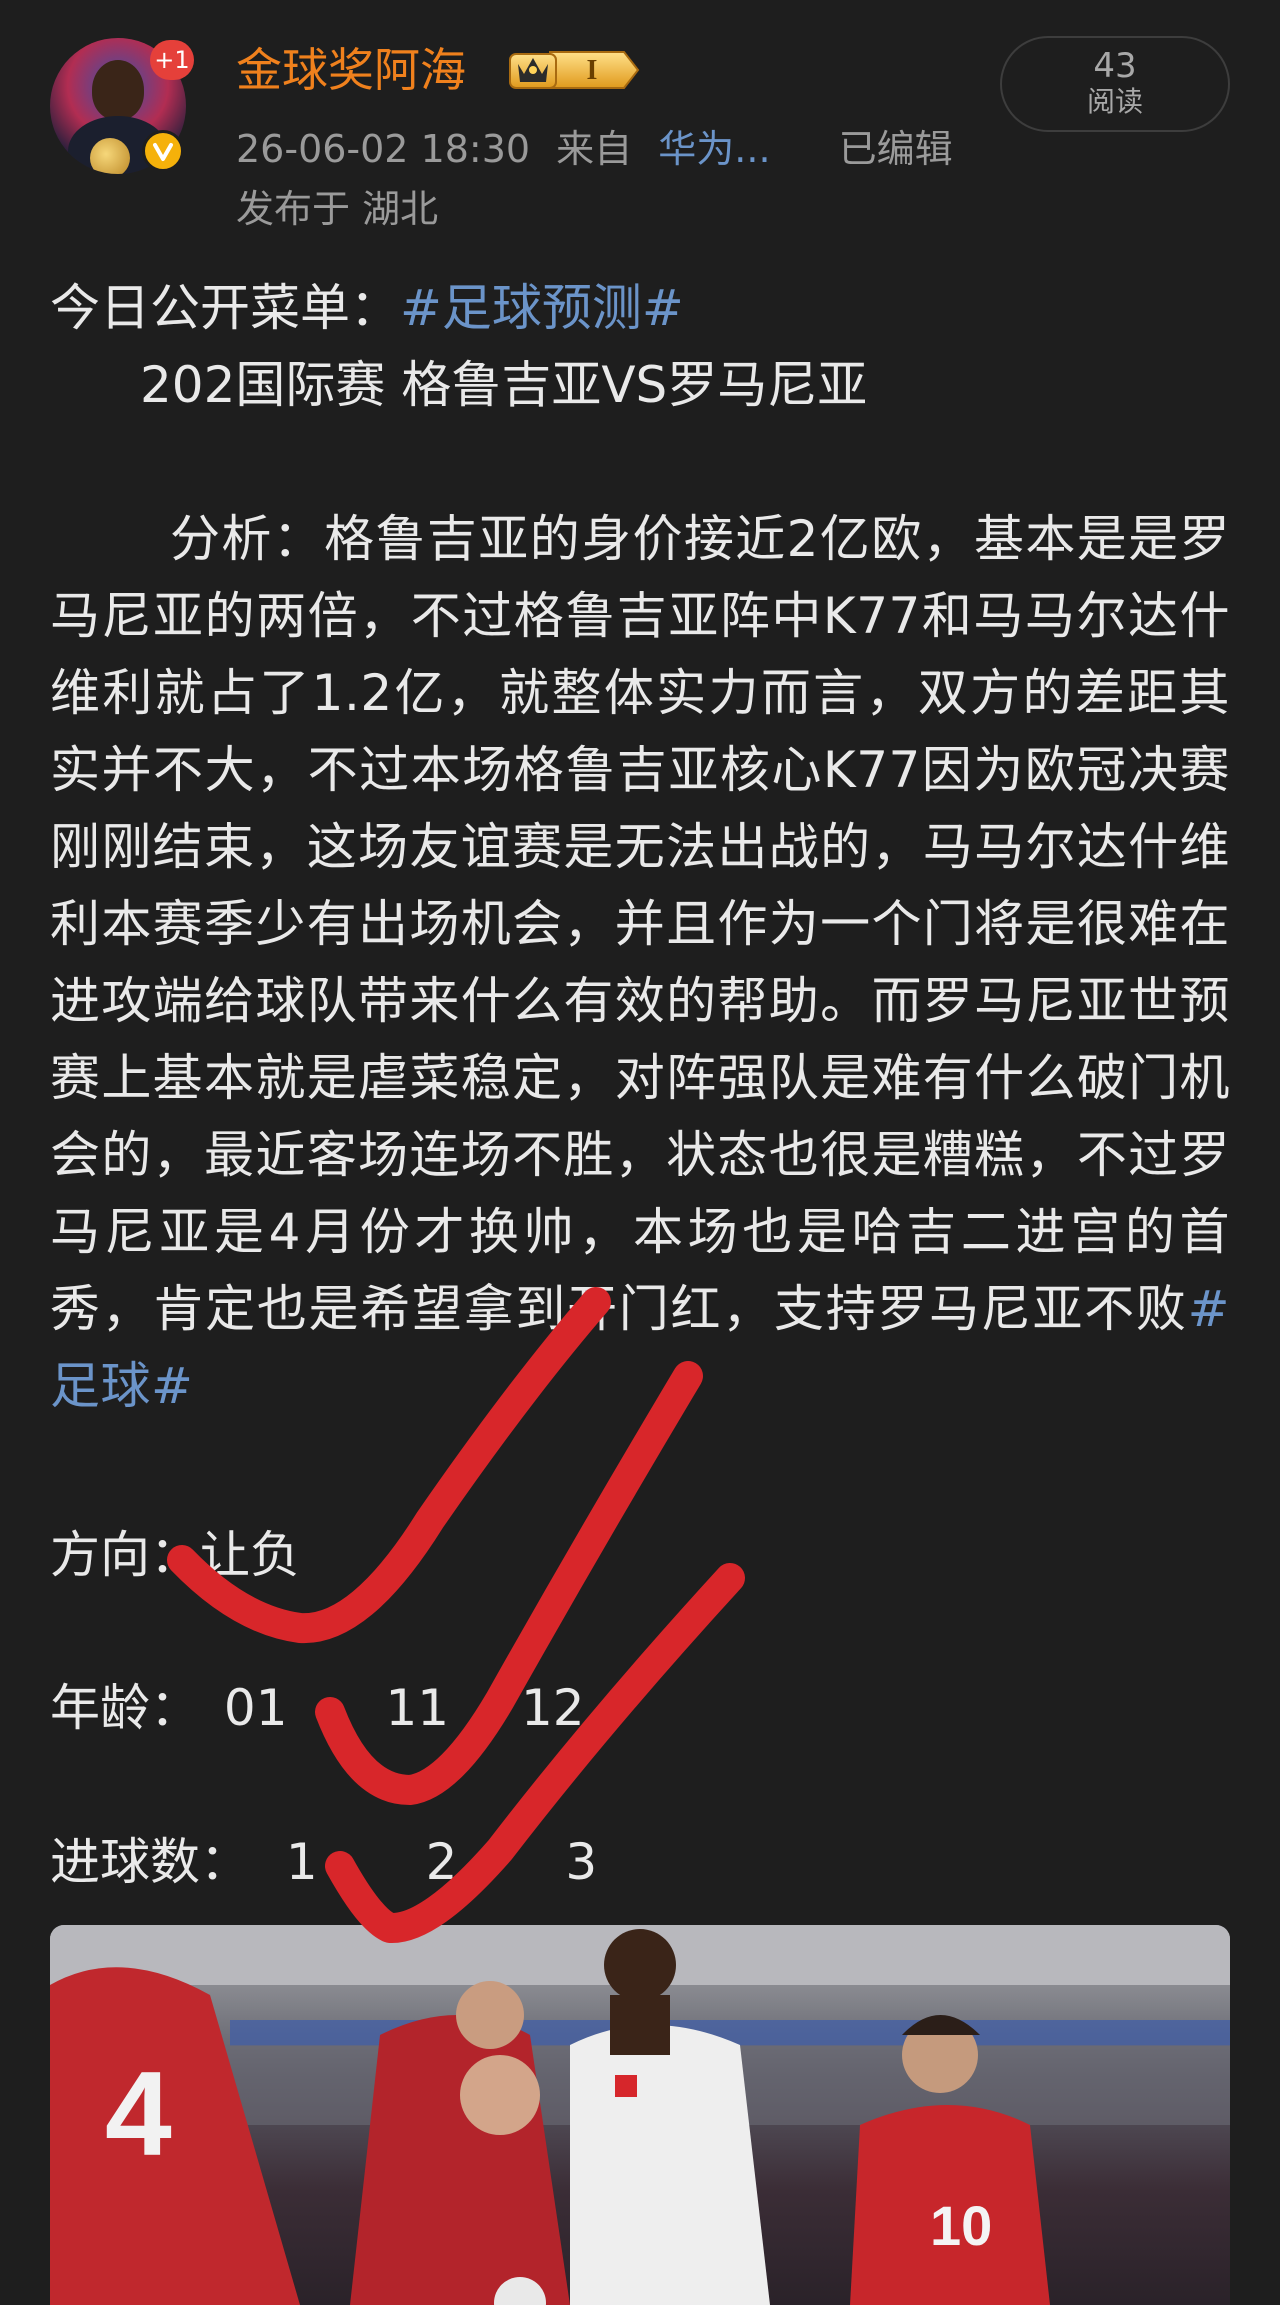 This screenshot has height=2305, width=1280. I want to click on direction-label: 方向：, so click(125, 1555).